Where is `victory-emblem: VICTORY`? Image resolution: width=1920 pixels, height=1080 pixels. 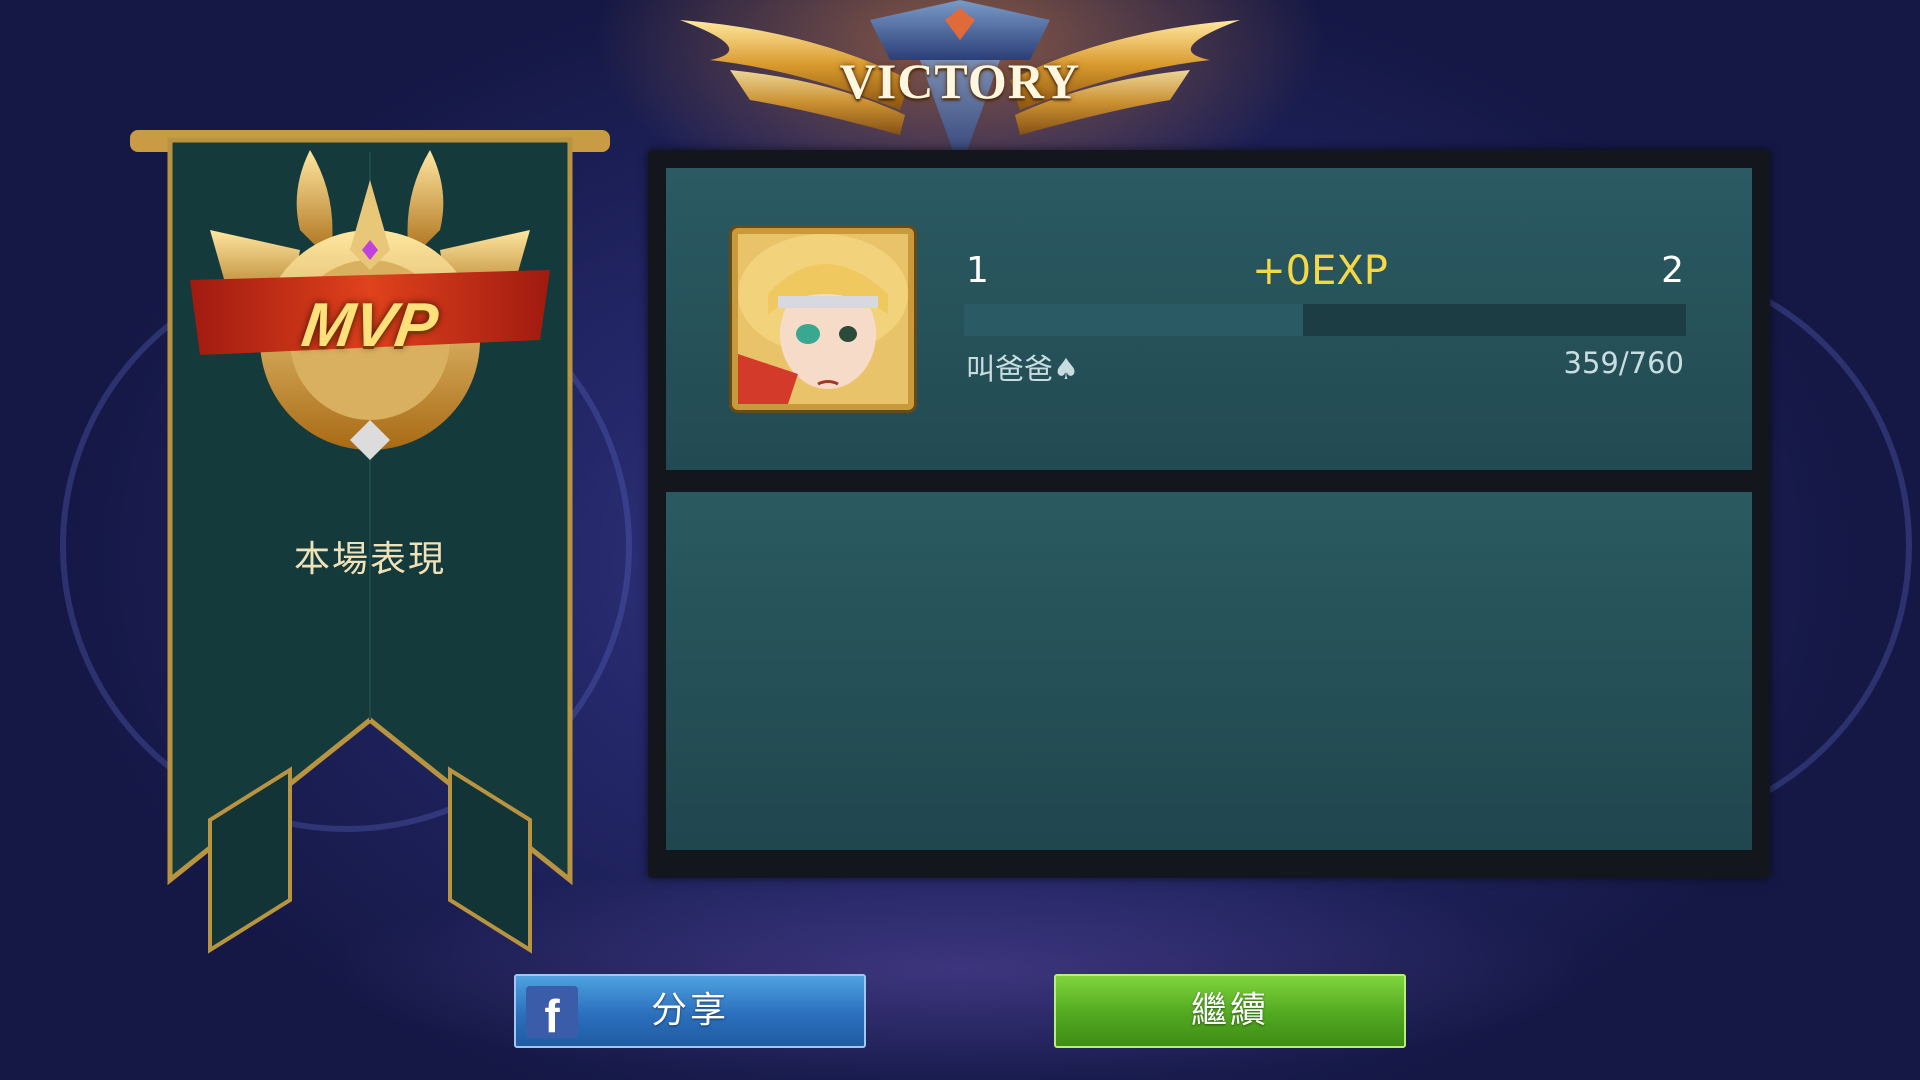 victory-emblem: VICTORY is located at coordinates (960, 87).